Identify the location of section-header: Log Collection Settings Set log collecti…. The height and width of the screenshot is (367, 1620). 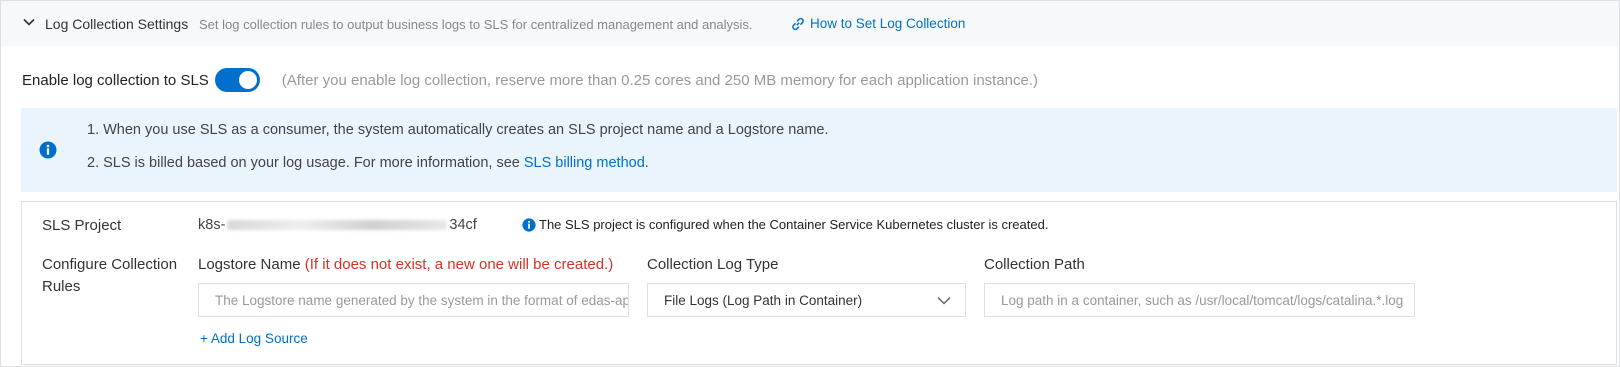
(810, 23).